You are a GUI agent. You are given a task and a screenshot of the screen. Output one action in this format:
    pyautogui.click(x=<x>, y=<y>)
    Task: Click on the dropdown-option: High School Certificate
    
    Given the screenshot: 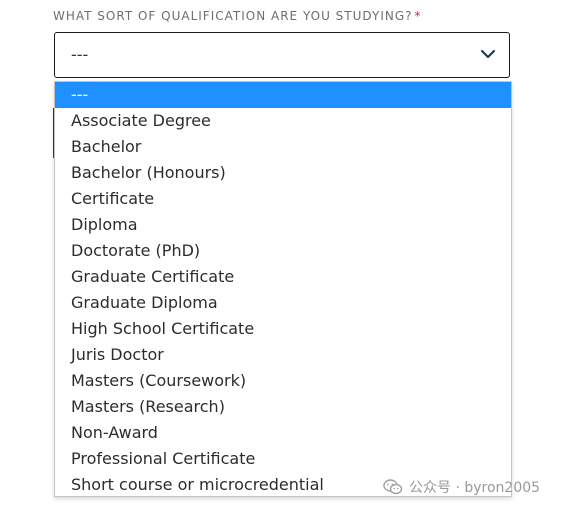 What is the action you would take?
    pyautogui.click(x=283, y=329)
    